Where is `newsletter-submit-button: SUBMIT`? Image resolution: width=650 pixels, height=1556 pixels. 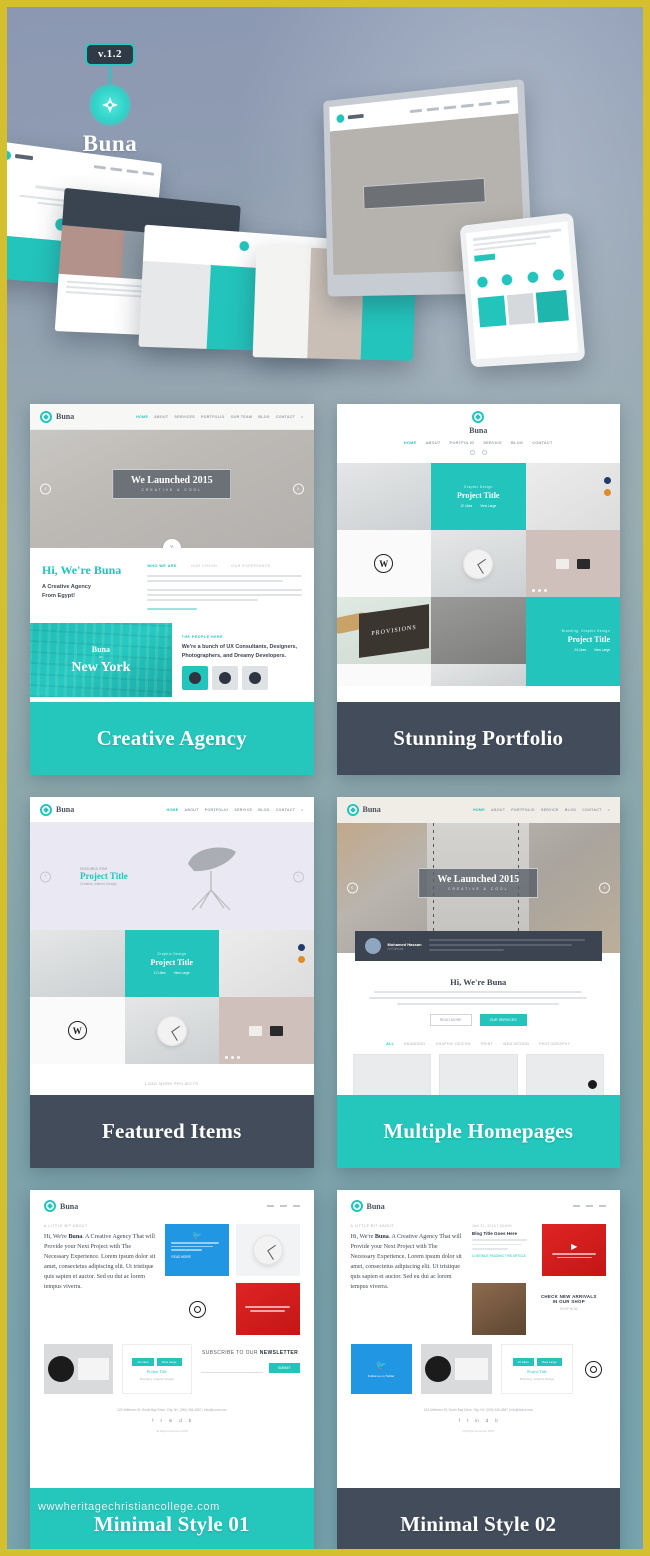
newsletter-submit-button: SUBMIT is located at coordinates (284, 1368).